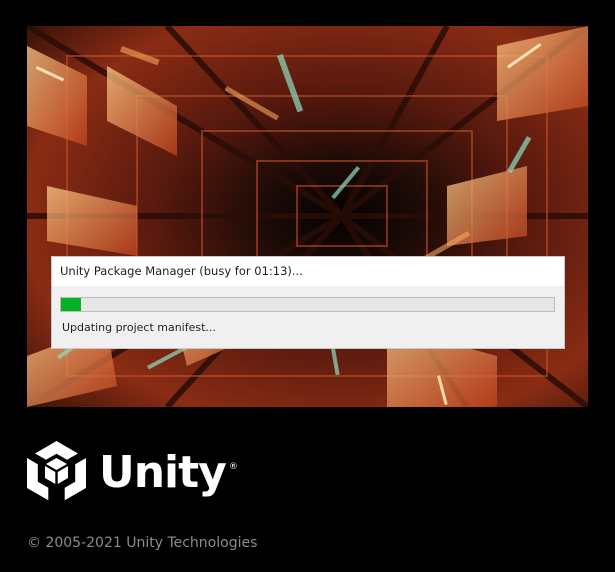 The height and width of the screenshot is (572, 615). I want to click on progress-bar, so click(307, 304).